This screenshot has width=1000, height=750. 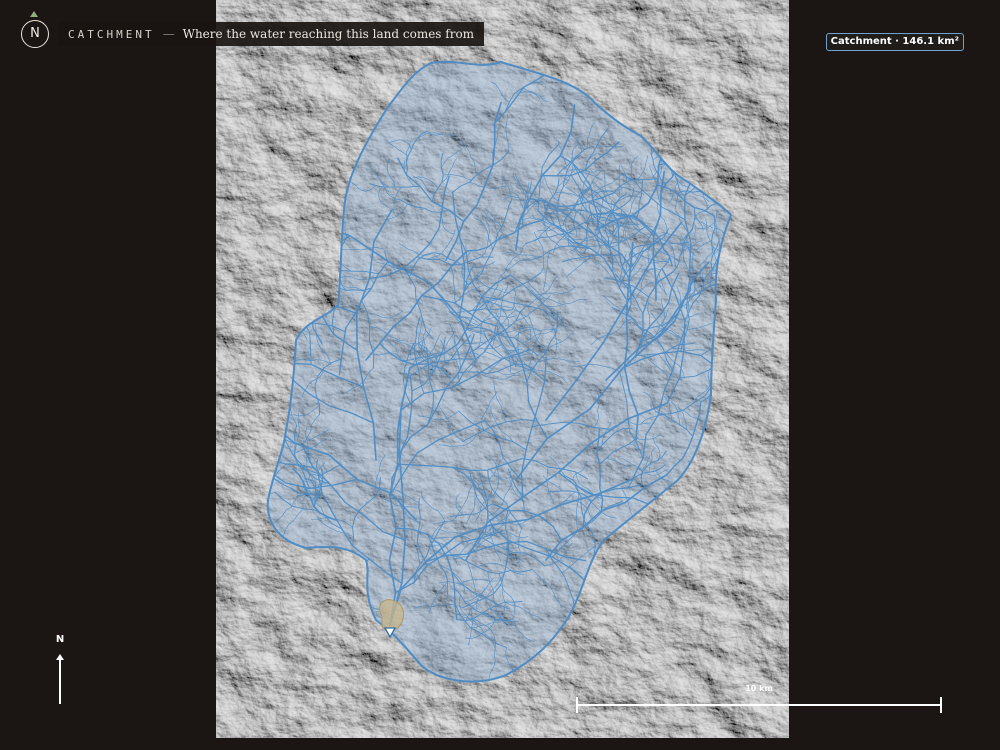 I want to click on scale-bar: 10 km, so click(x=759, y=699).